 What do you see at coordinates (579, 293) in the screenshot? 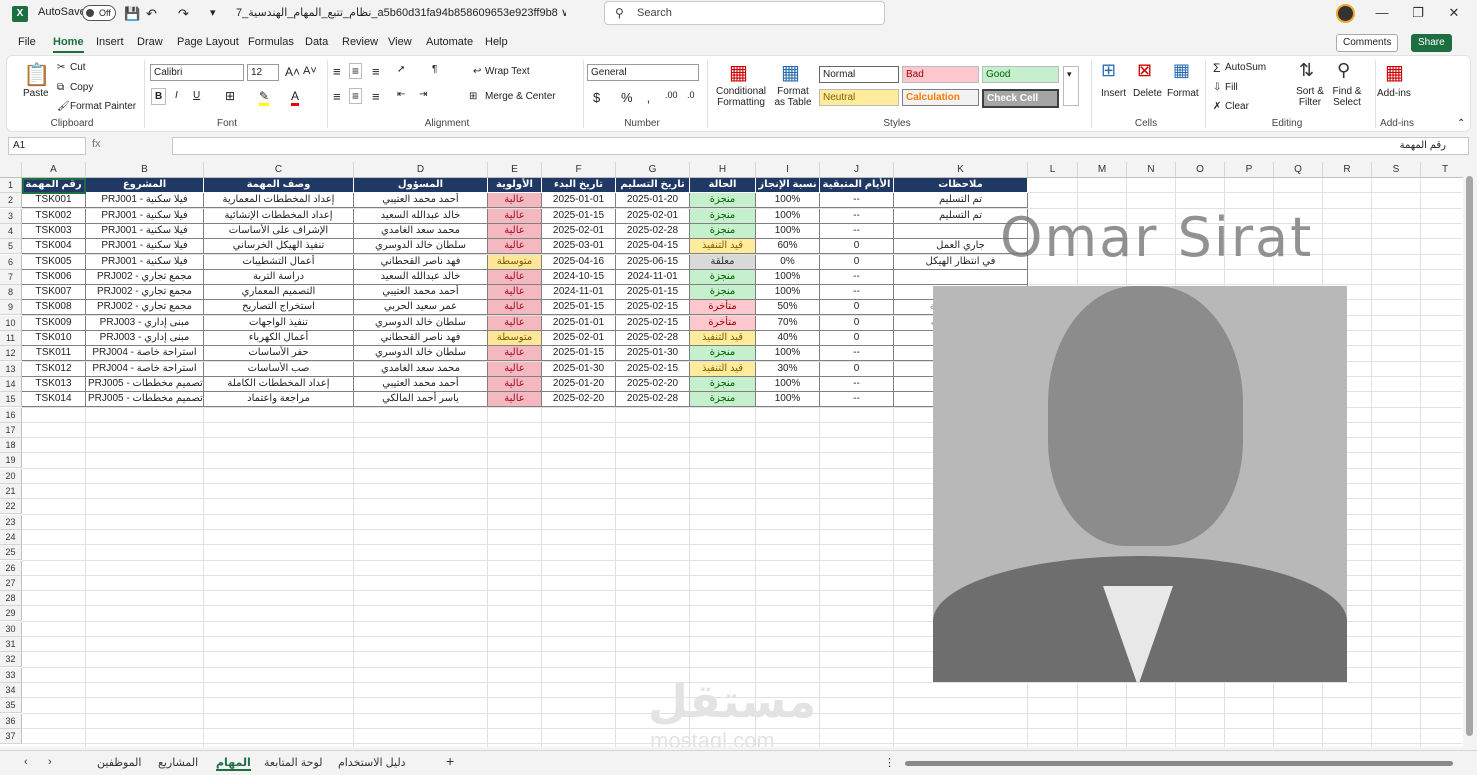
I see `cell-start-date: 2024-11-01` at bounding box center [579, 293].